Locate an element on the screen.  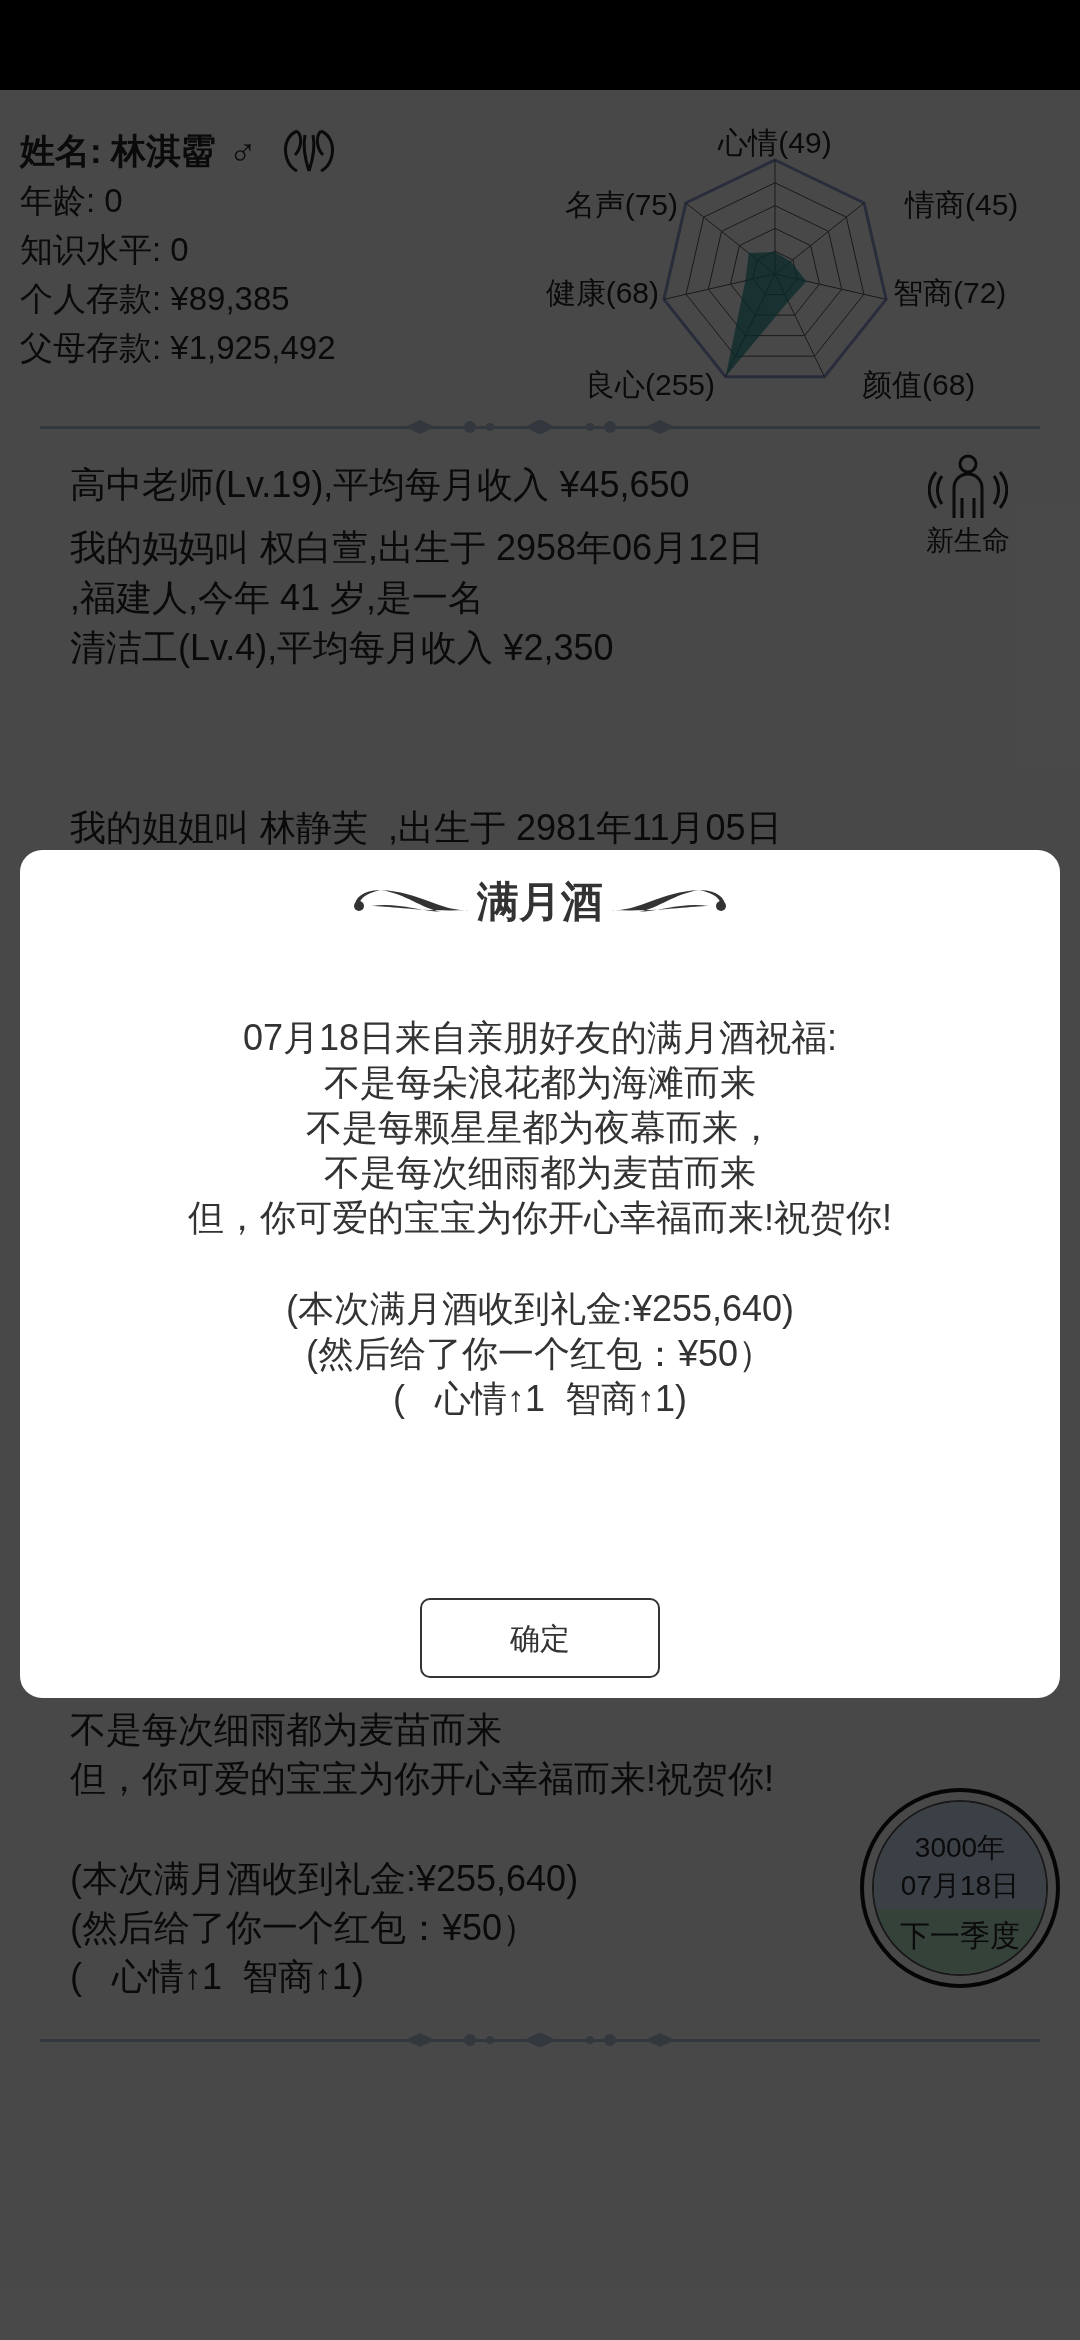
gender-symbol: ♂ is located at coordinates (242, 151).